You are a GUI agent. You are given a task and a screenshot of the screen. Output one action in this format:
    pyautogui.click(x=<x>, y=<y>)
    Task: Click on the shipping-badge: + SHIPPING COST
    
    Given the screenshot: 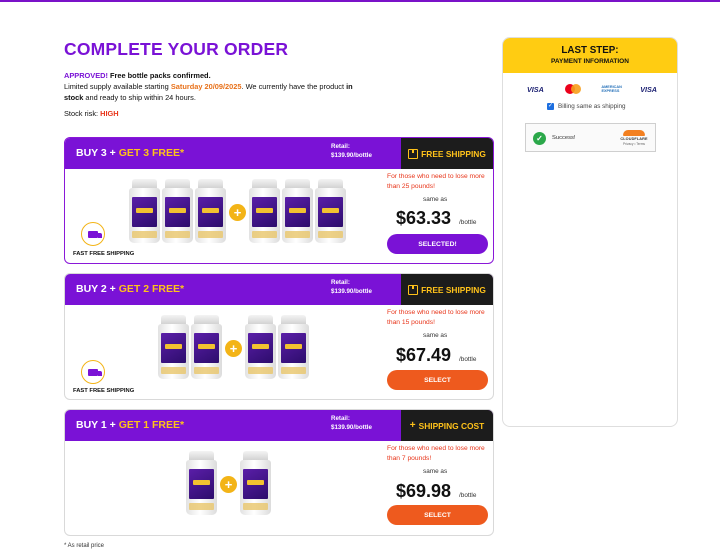 What is the action you would take?
    pyautogui.click(x=447, y=425)
    